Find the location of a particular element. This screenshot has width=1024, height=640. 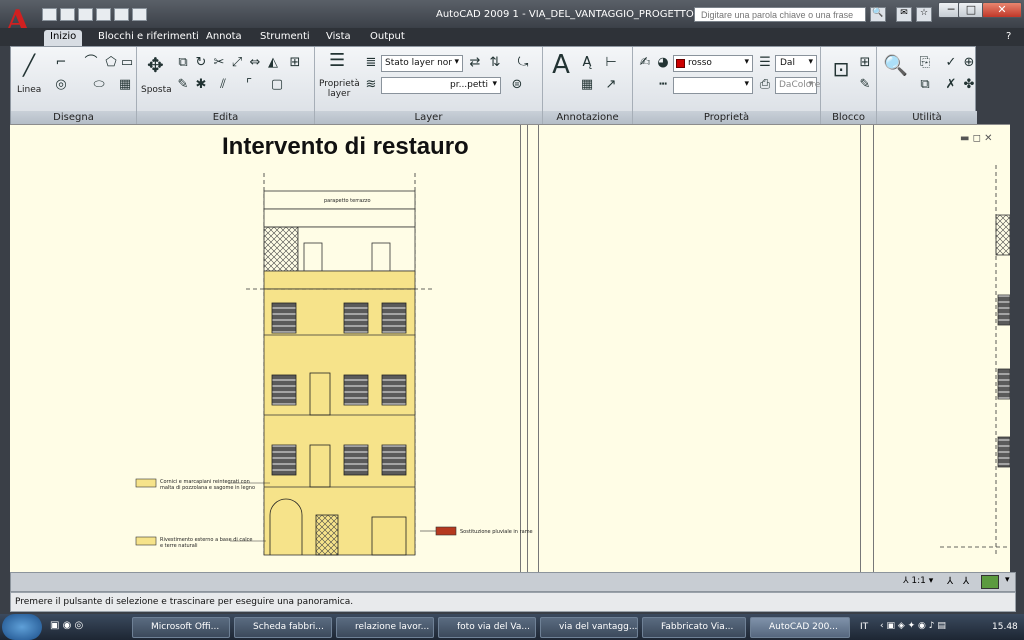

tray-icons: ‹ ▣ ◈ ✦ ◉ ♪ ▤ is located at coordinates (913, 626).